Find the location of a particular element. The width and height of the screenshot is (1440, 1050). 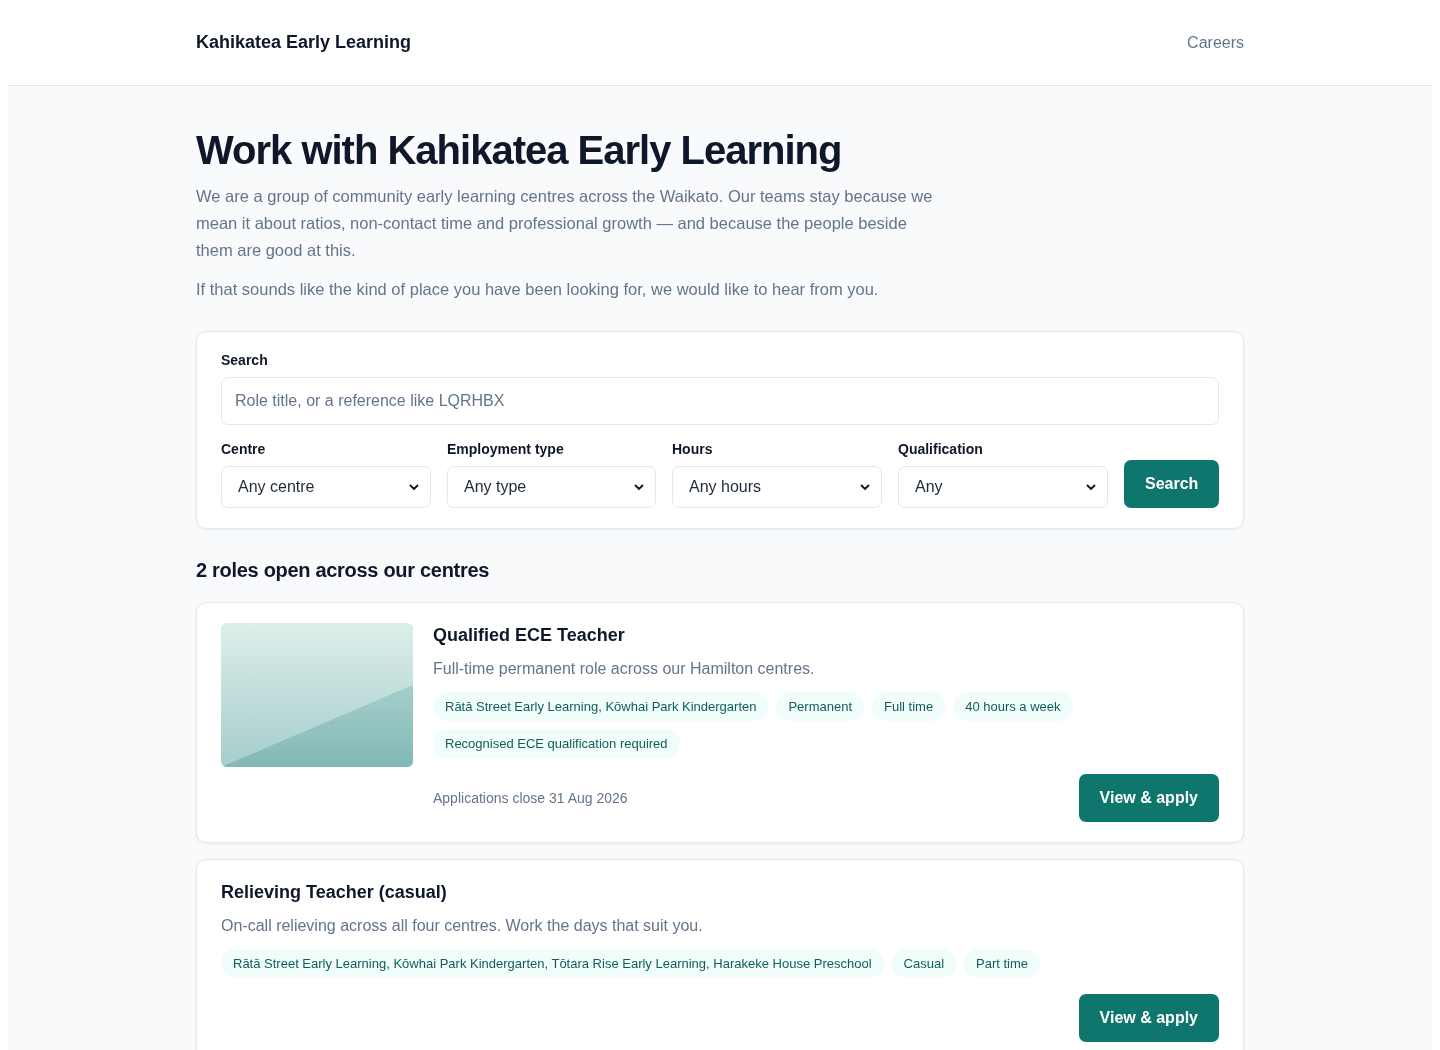

page-title: Work with Kahikatea Early Learning is located at coordinates (519, 150).